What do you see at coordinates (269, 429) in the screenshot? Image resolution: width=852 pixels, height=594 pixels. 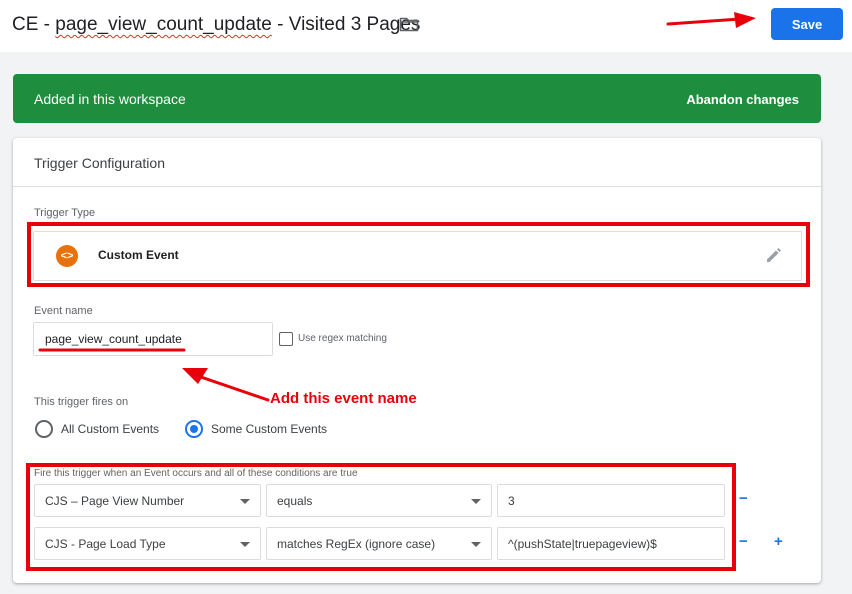 I see `radio-some-custom-events-label: Some Custom Events` at bounding box center [269, 429].